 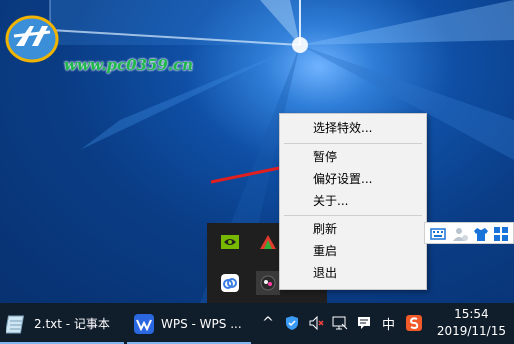 What do you see at coordinates (469, 233) in the screenshot?
I see `ime-toolbar` at bounding box center [469, 233].